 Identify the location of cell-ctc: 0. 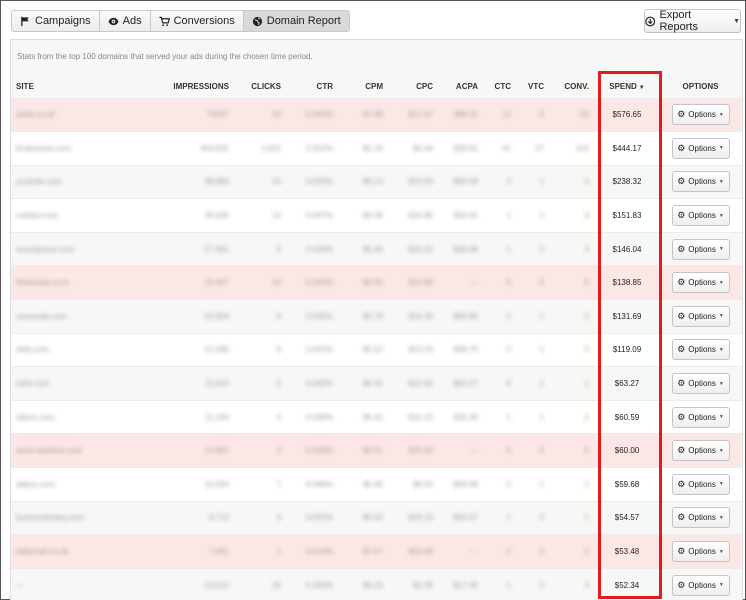
(500, 484).